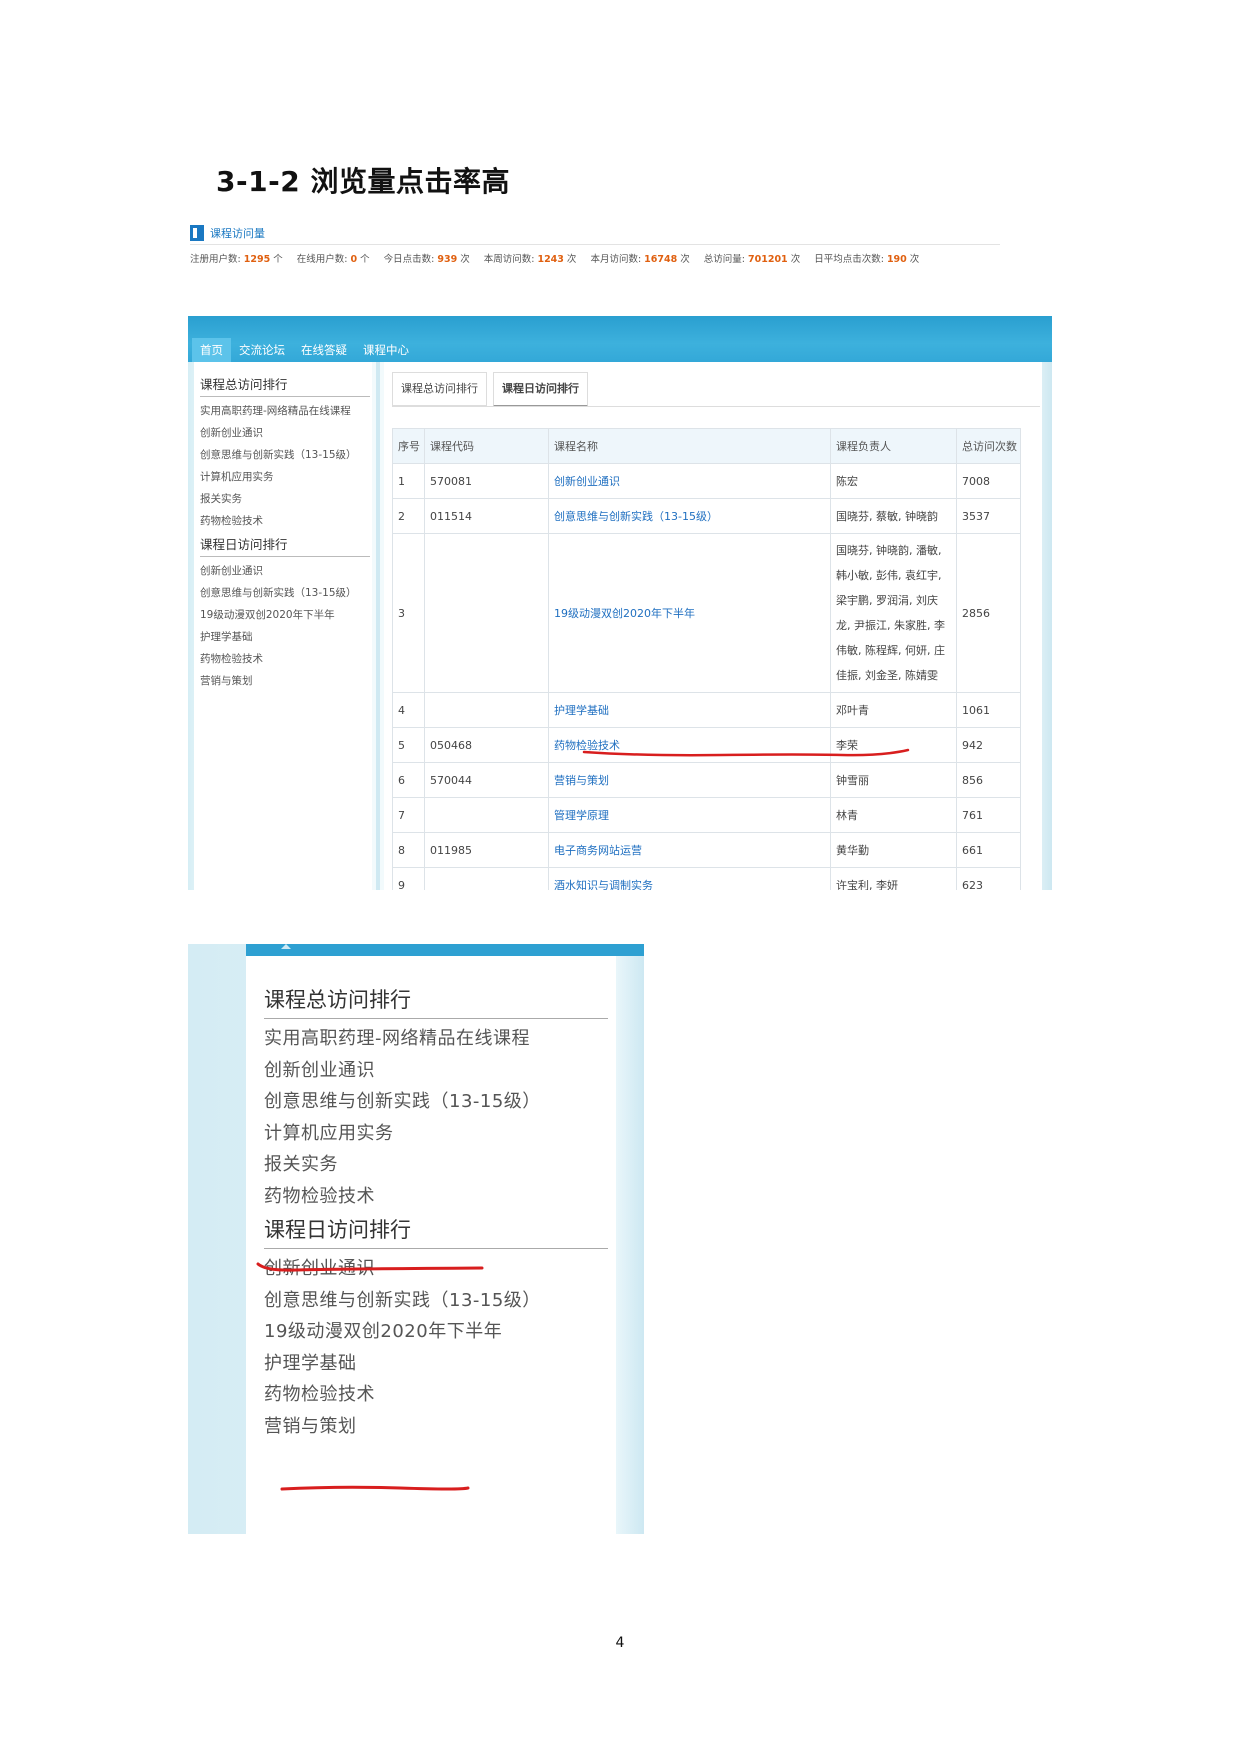  What do you see at coordinates (490, 389) in the screenshot?
I see `ranking-tabs: 课程总访问排行 课程日访问排行` at bounding box center [490, 389].